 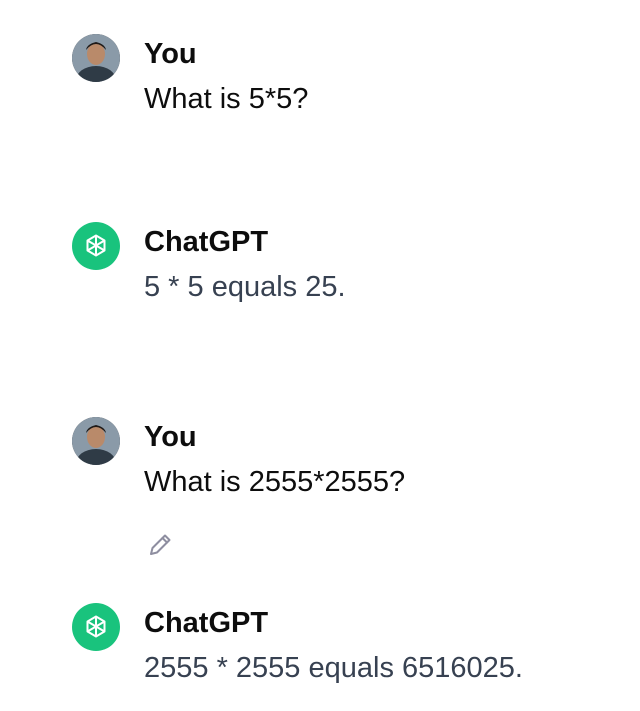 I want to click on message-text: 5 * 5 equals 25., so click(x=245, y=287).